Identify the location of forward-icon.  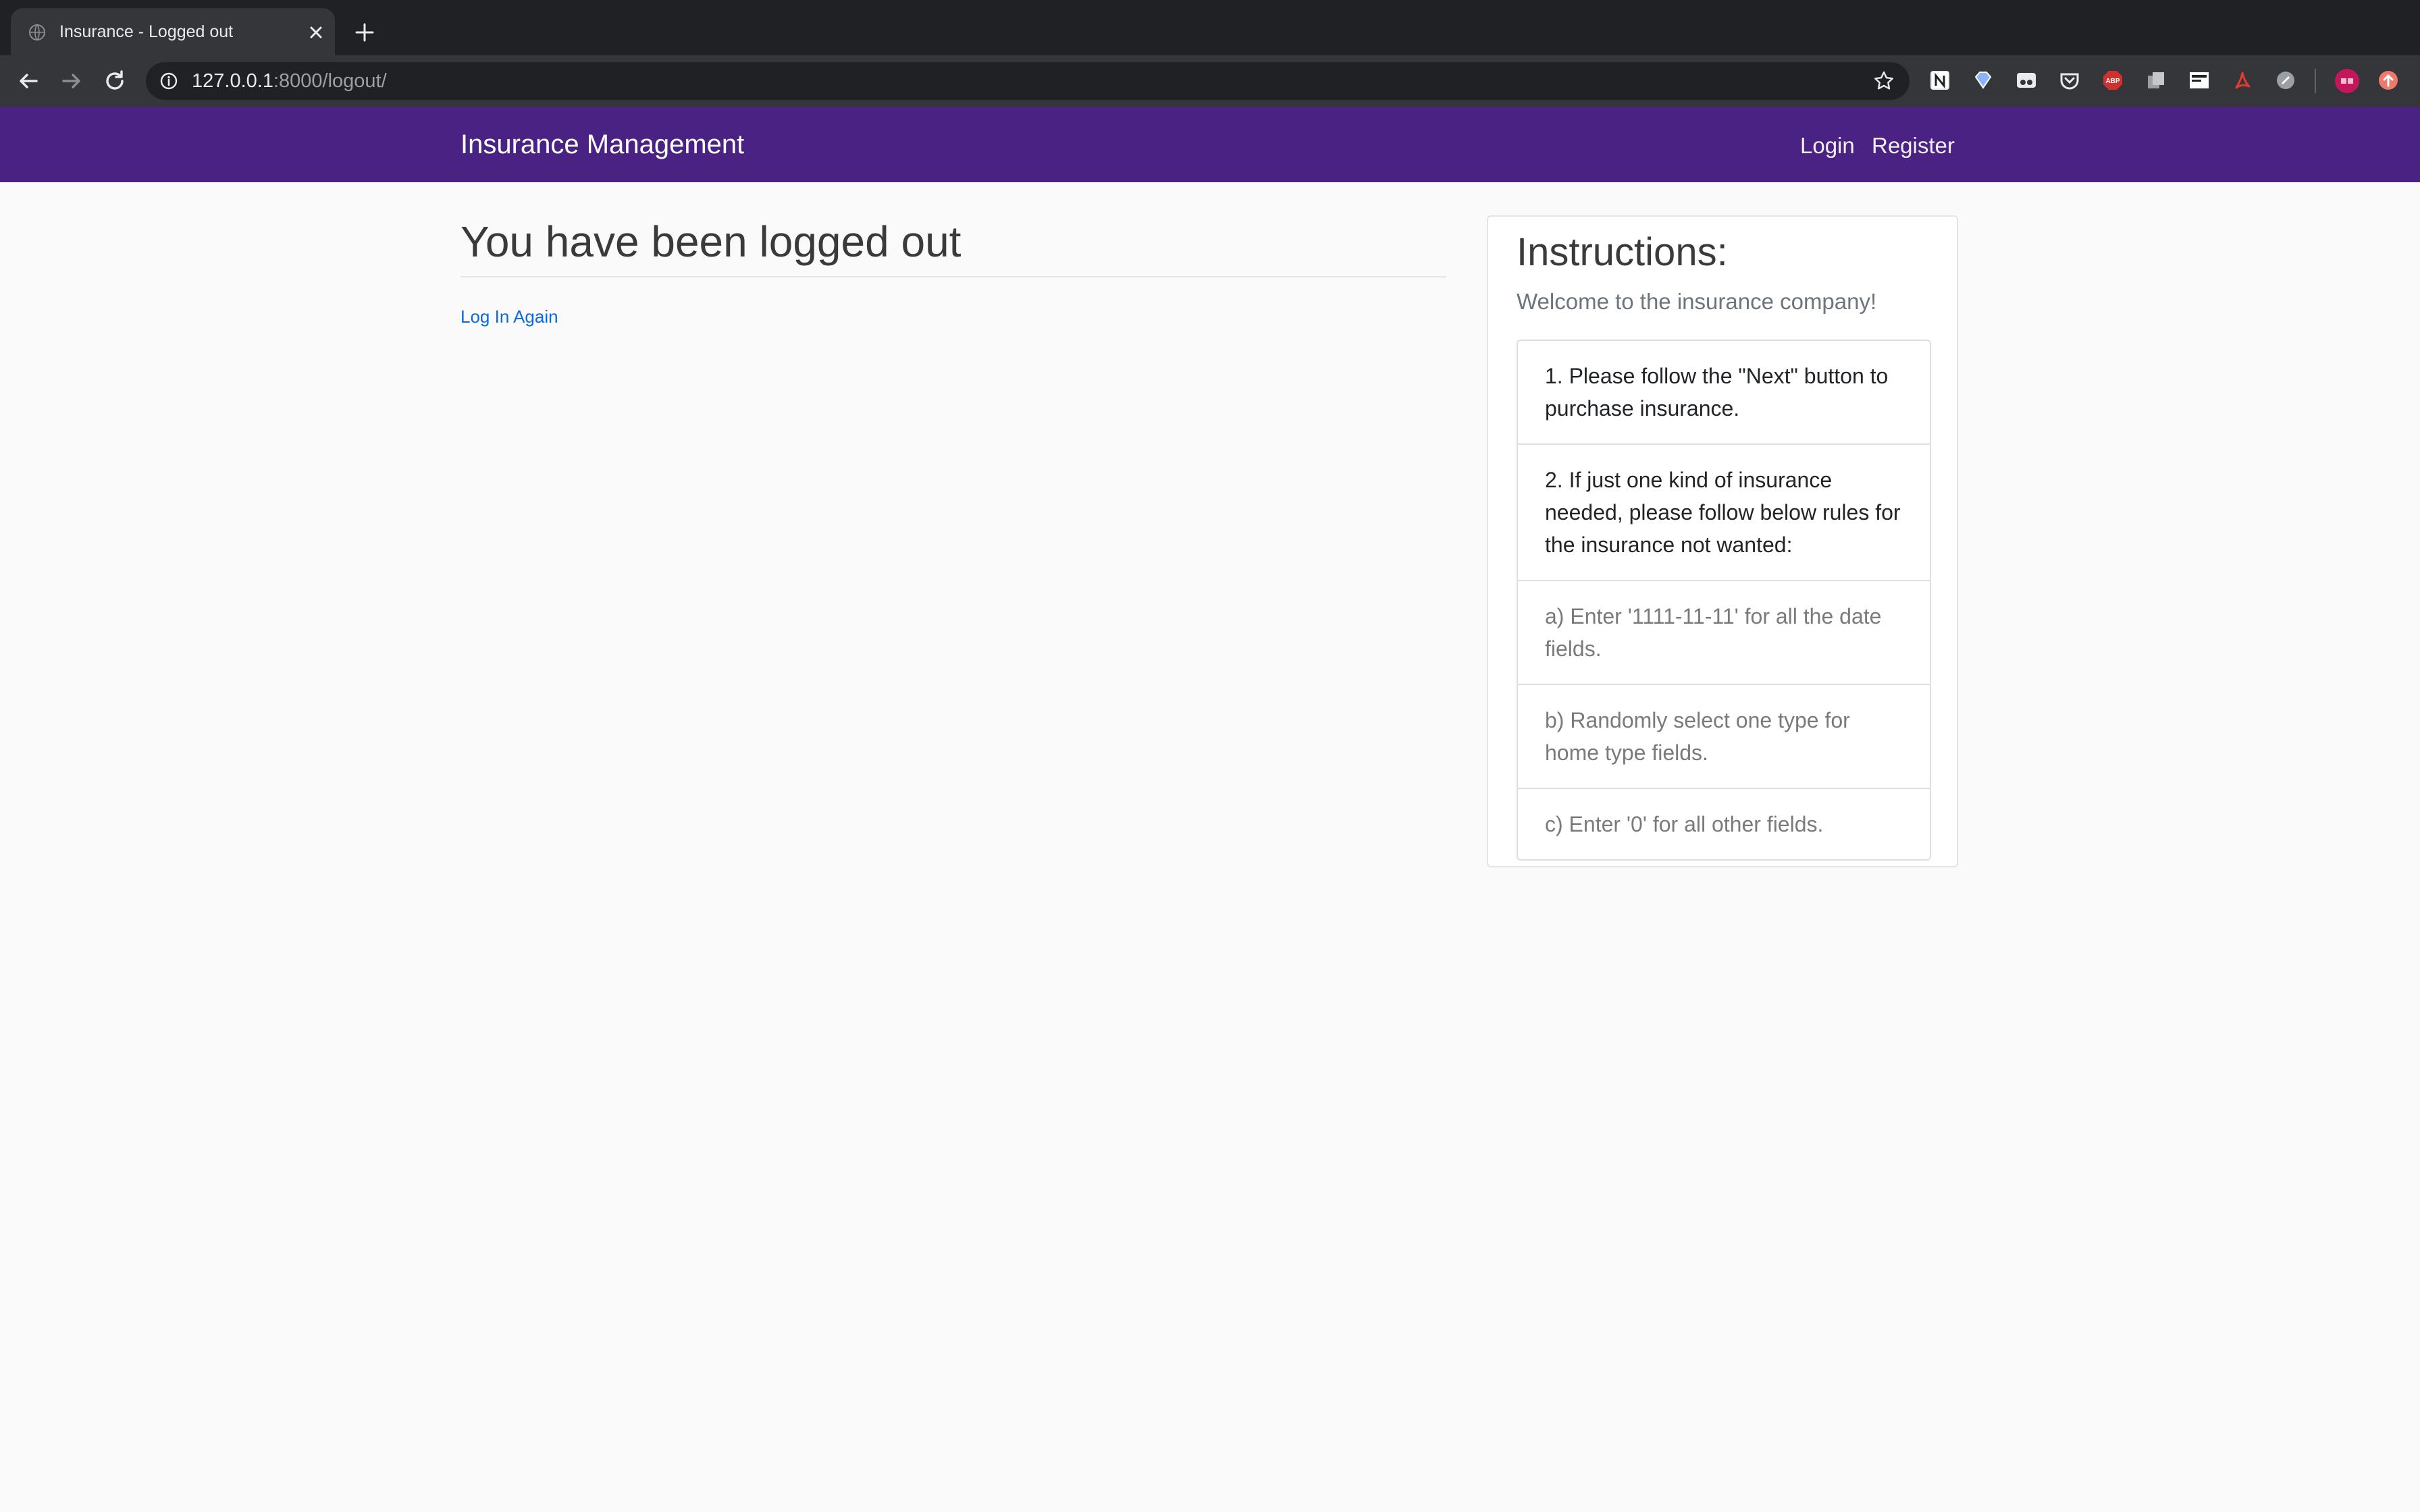
(71, 81).